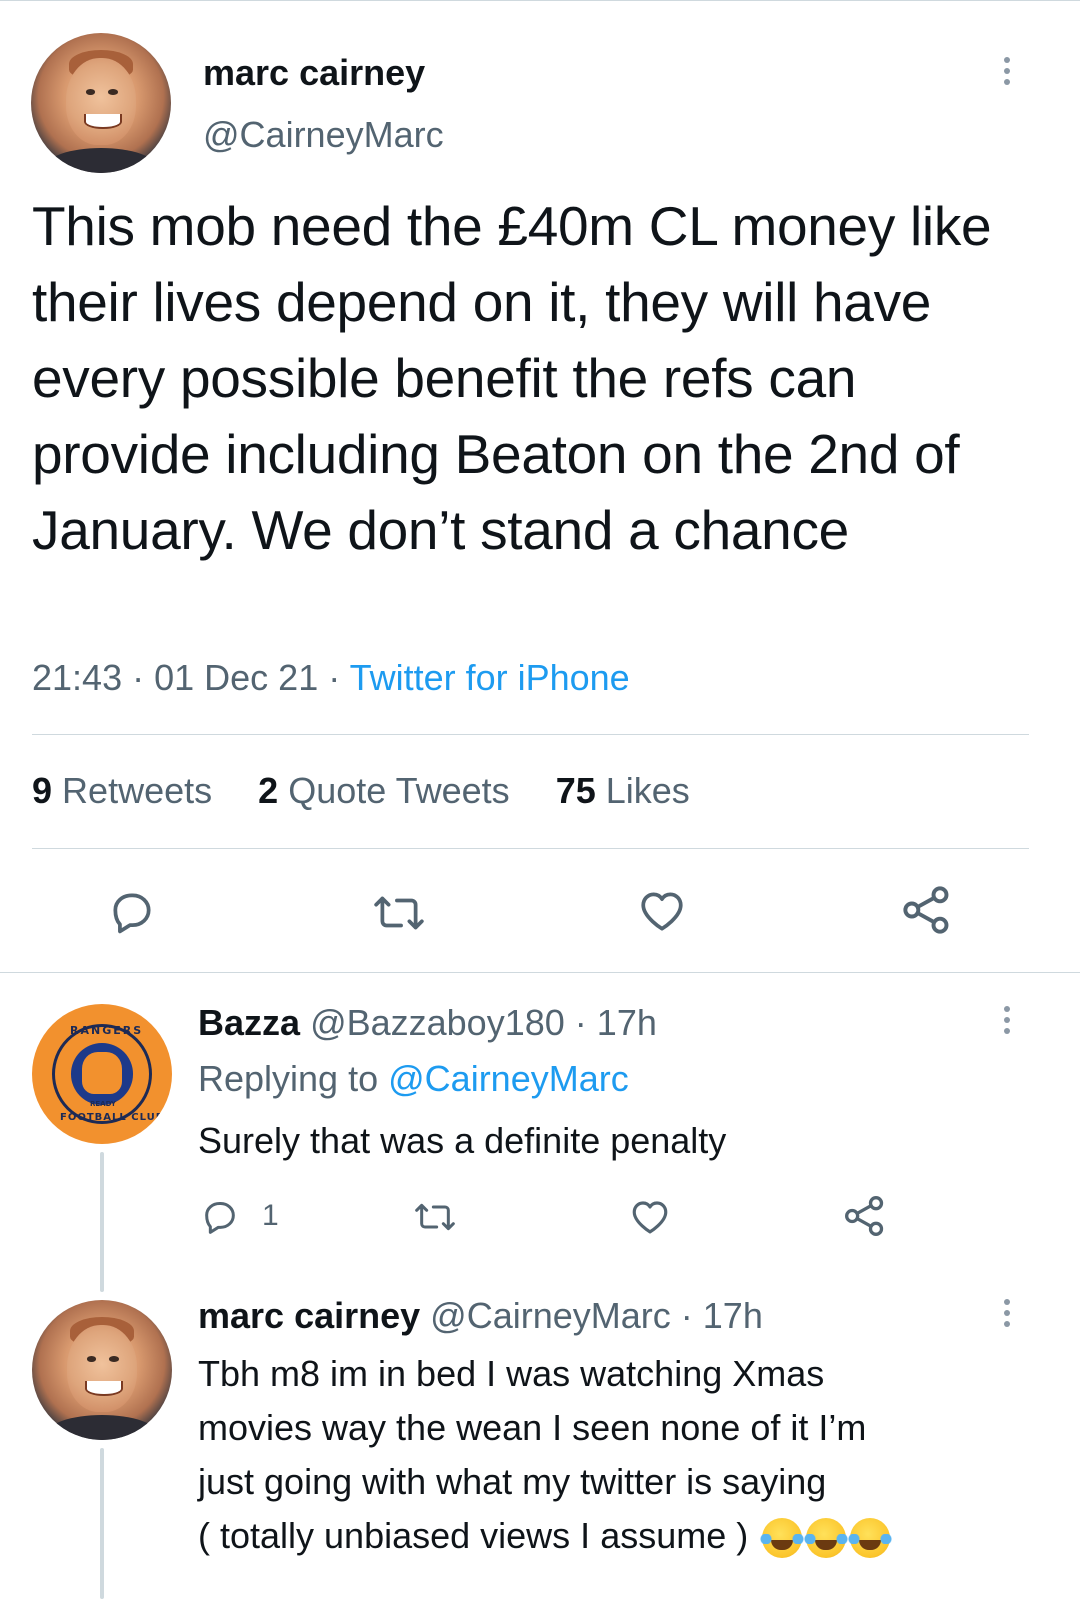 This screenshot has height=1599, width=1080. What do you see at coordinates (462, 1140) in the screenshot?
I see `reply-text: Surely that was a definite penalty` at bounding box center [462, 1140].